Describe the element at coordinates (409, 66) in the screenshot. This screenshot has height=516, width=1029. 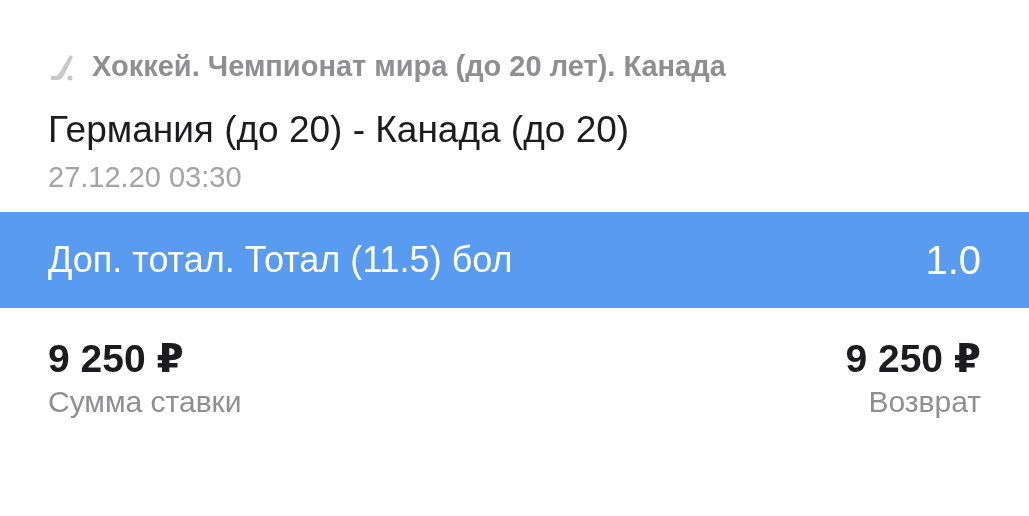
I see `tournament-name: Хоккей. Чемпионат мира (до 20 лет). Канада` at that location.